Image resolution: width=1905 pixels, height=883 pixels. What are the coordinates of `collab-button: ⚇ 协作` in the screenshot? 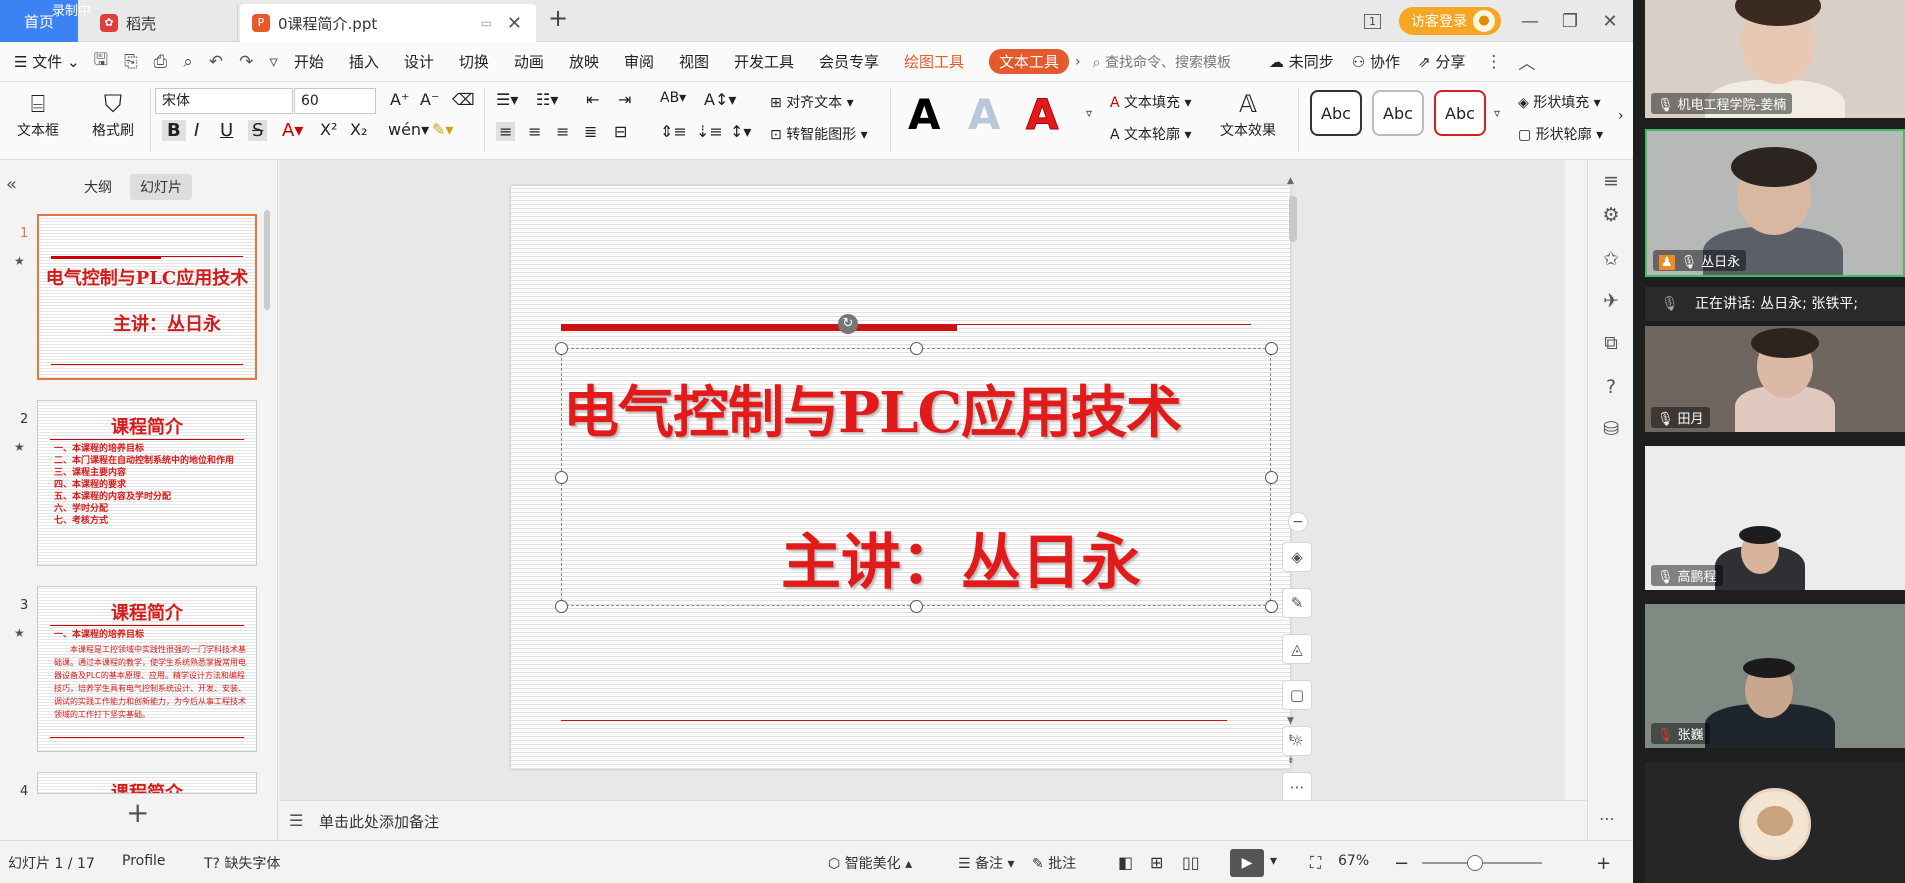 It's located at (1376, 61).